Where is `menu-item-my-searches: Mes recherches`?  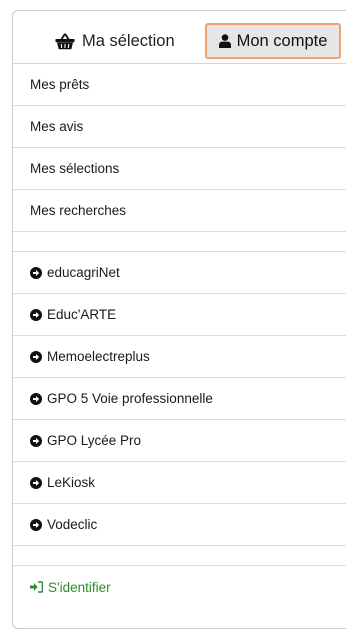 menu-item-my-searches: Mes recherches is located at coordinates (179, 211).